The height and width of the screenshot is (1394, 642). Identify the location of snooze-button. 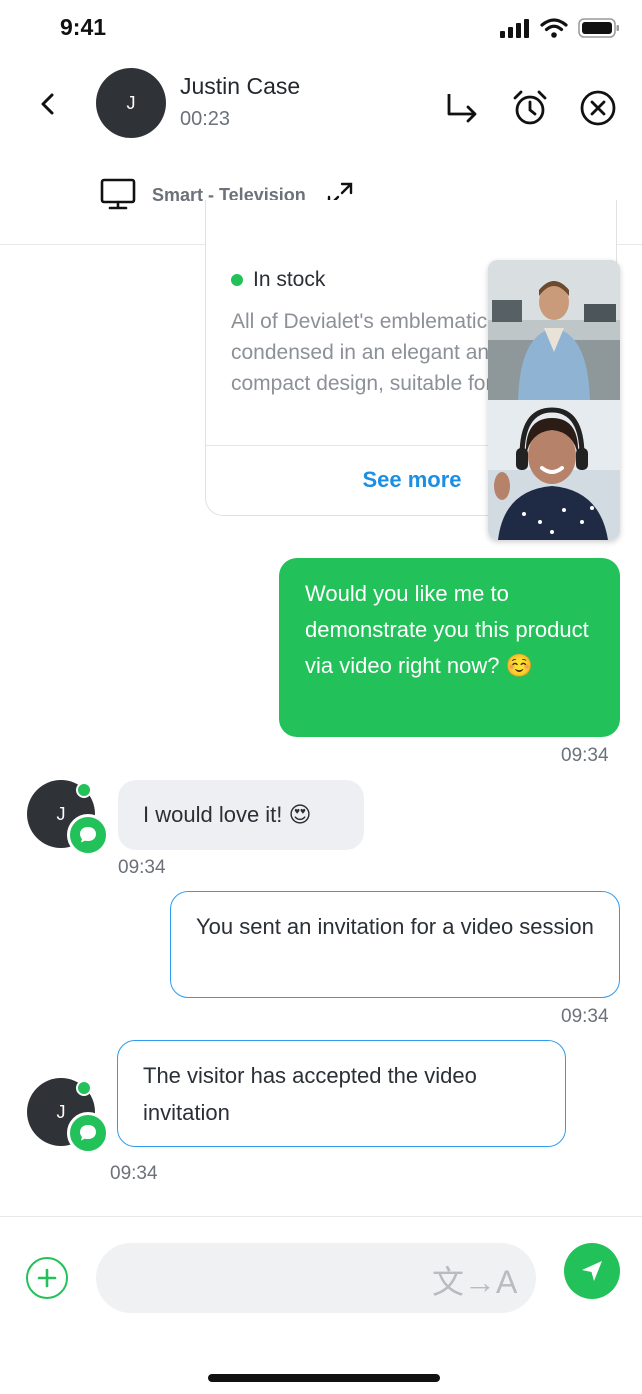
(530, 108).